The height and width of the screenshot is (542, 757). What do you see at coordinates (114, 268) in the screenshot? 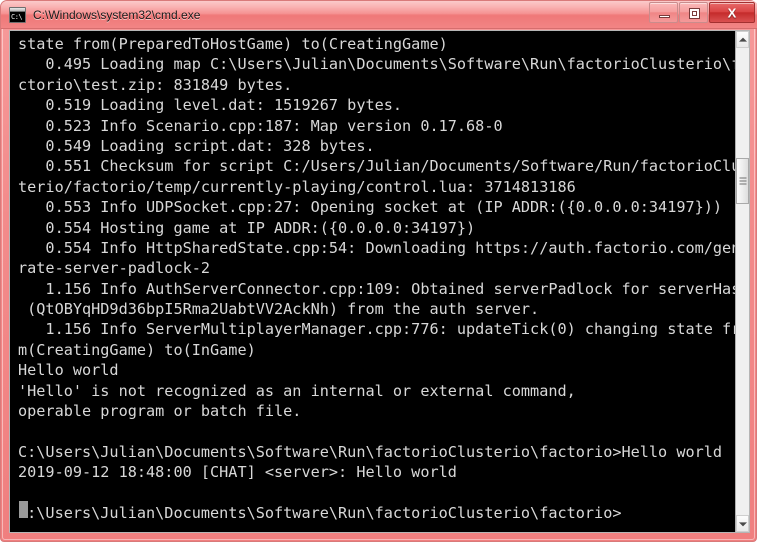
I see `console-line: rate-server-padlock-2` at bounding box center [114, 268].